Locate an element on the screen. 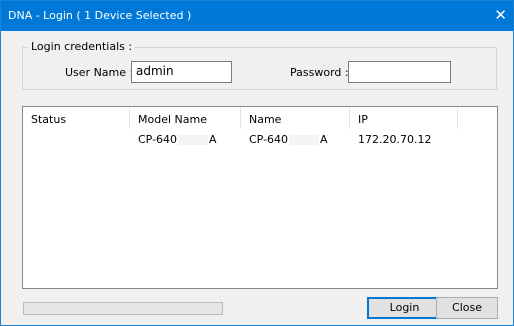  close-icon: ✕ is located at coordinates (500, 15).